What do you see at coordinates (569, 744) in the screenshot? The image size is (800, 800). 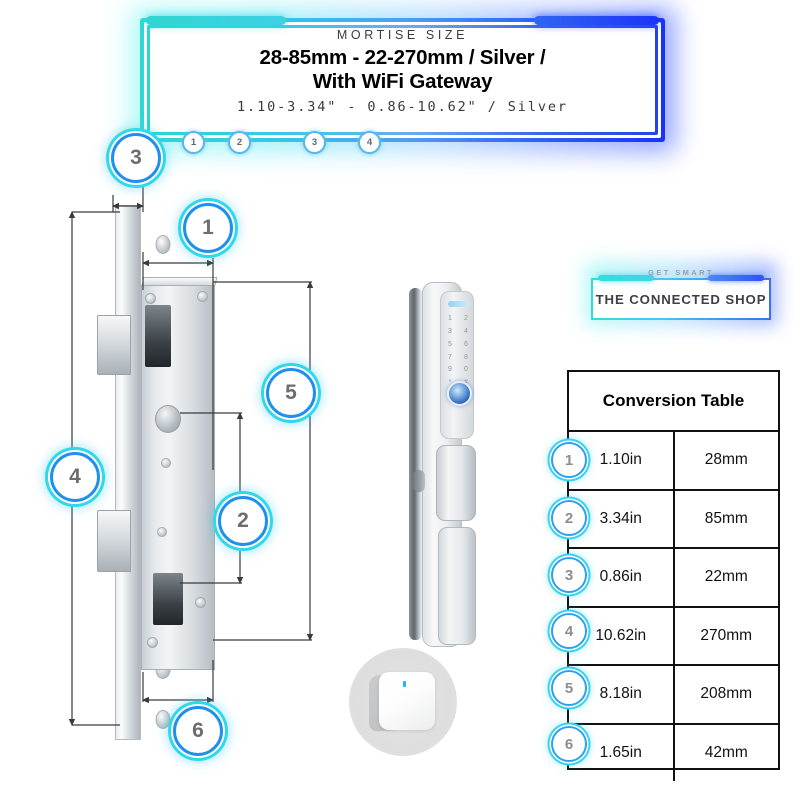 I see `table-badge-6: 6` at bounding box center [569, 744].